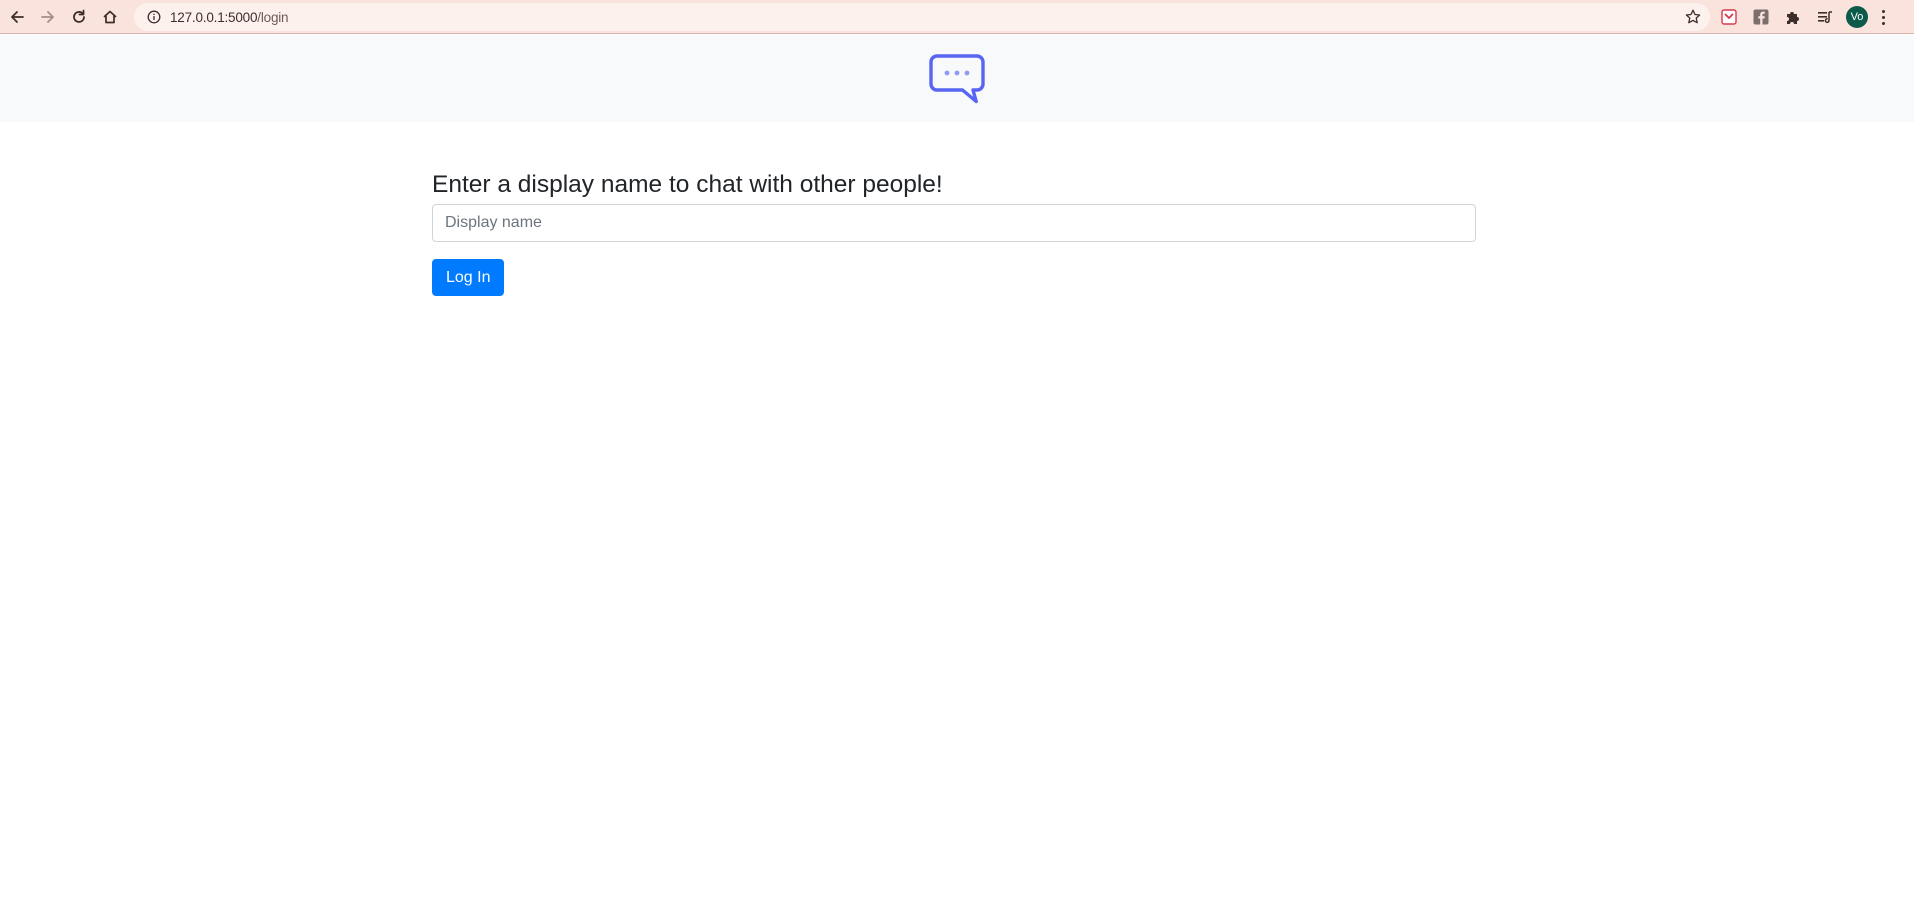 The image size is (1914, 919). I want to click on home-icon, so click(110, 16).